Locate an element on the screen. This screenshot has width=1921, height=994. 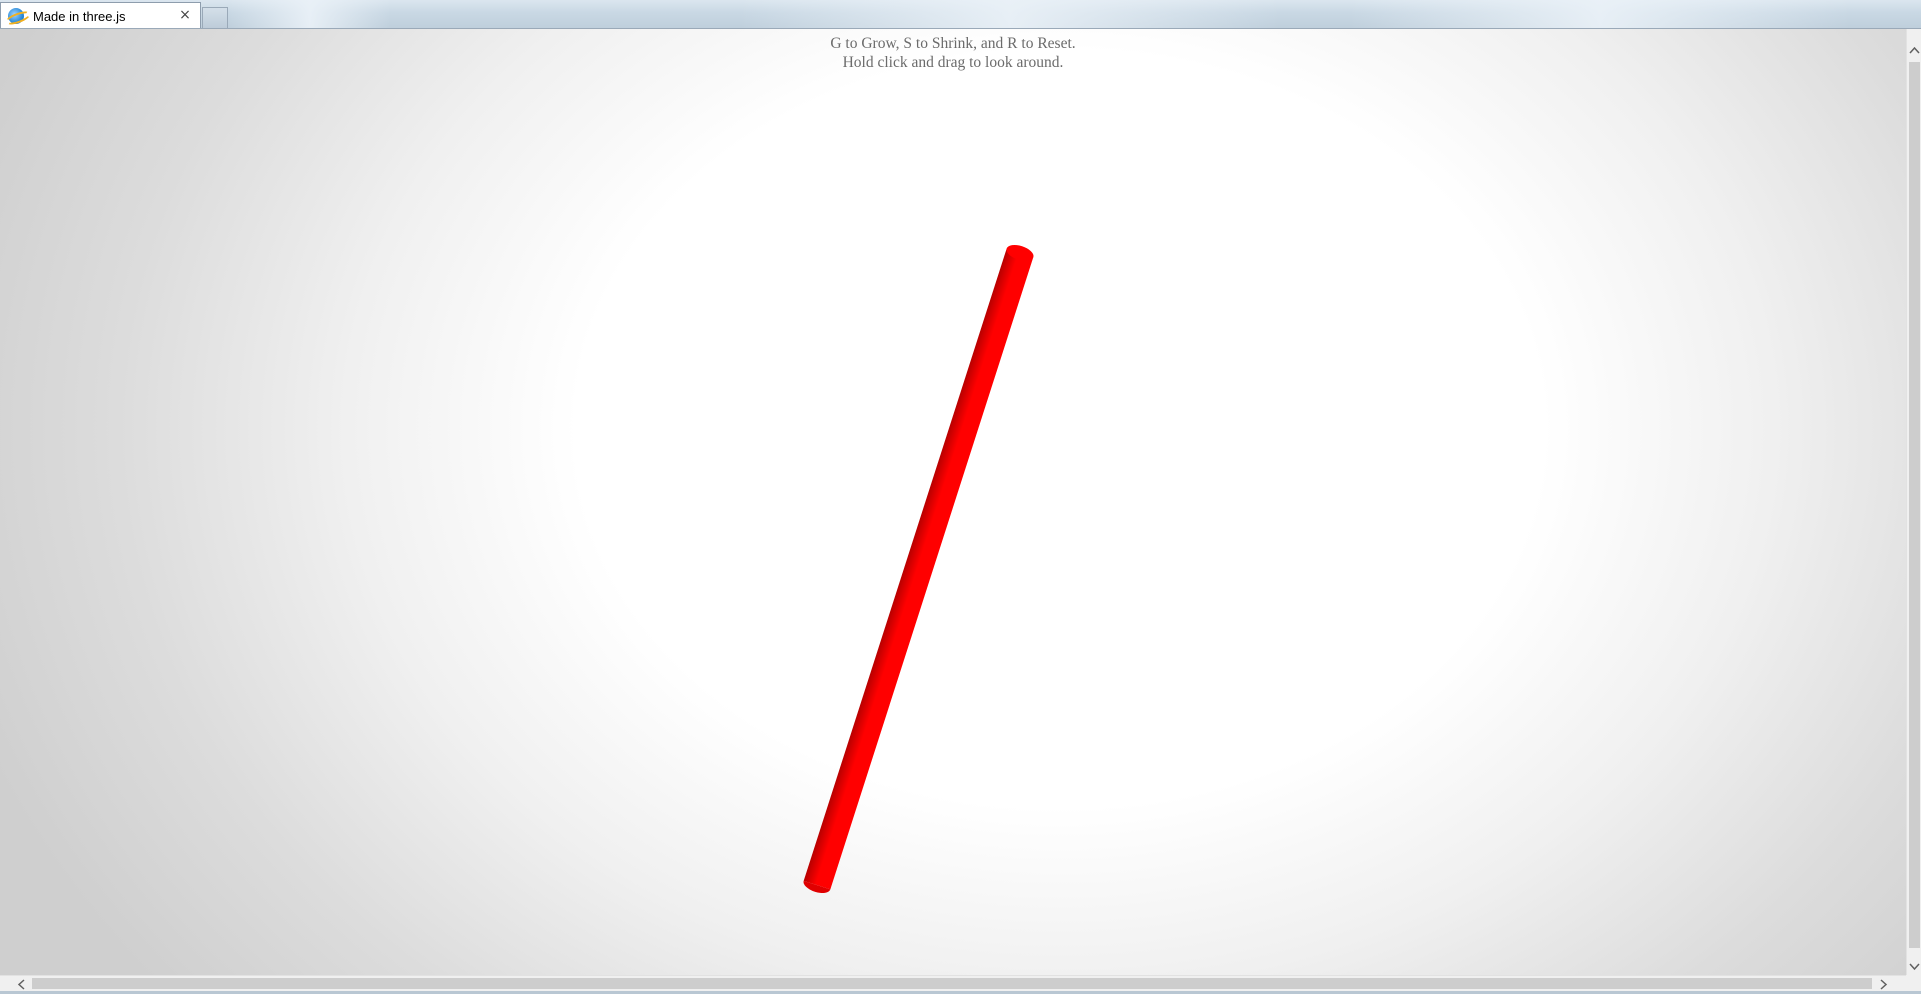
vertical-scroll-thumb is located at coordinates (1914, 505).